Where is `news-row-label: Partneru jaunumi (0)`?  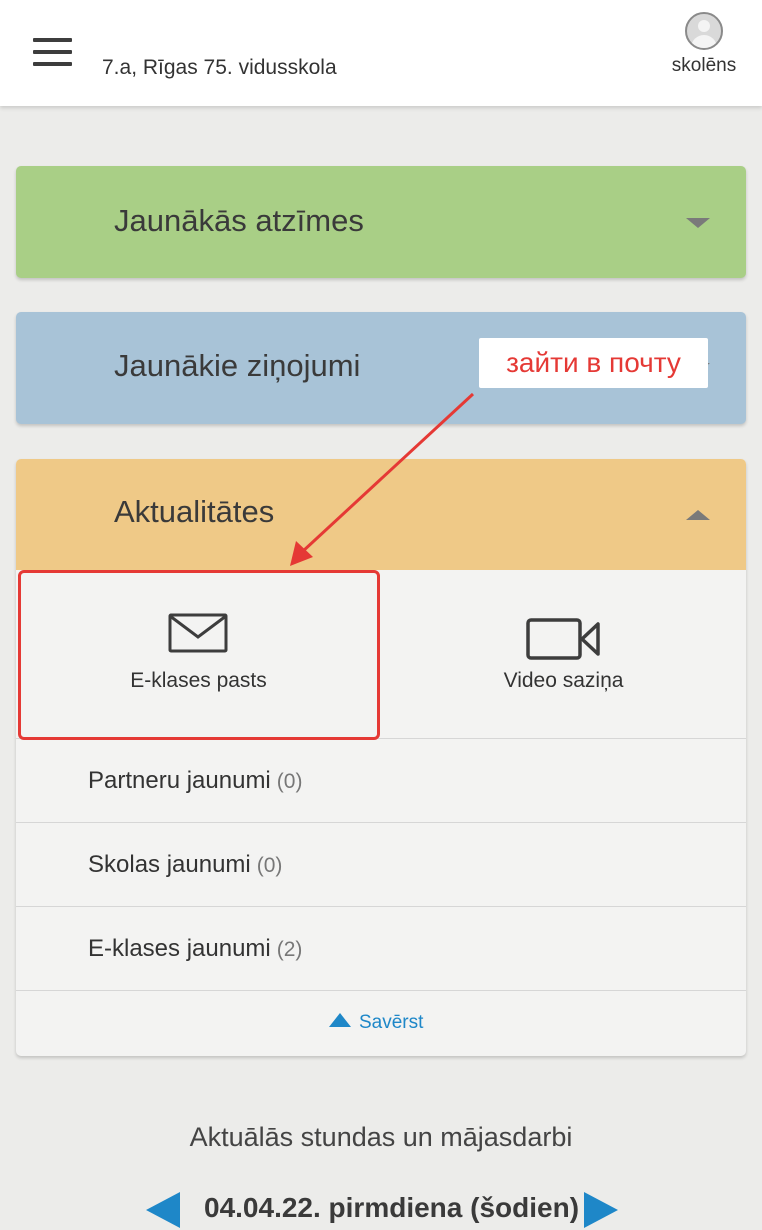 news-row-label: Partneru jaunumi (0) is located at coordinates (195, 781).